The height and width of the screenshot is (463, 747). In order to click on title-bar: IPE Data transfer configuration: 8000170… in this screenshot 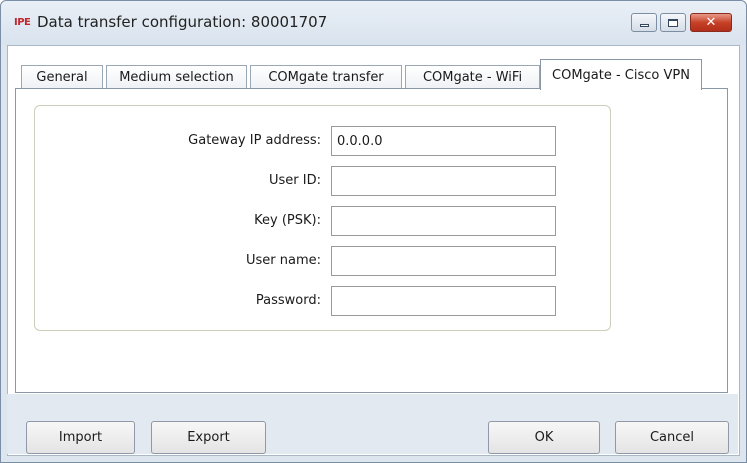, I will do `click(373, 23)`.